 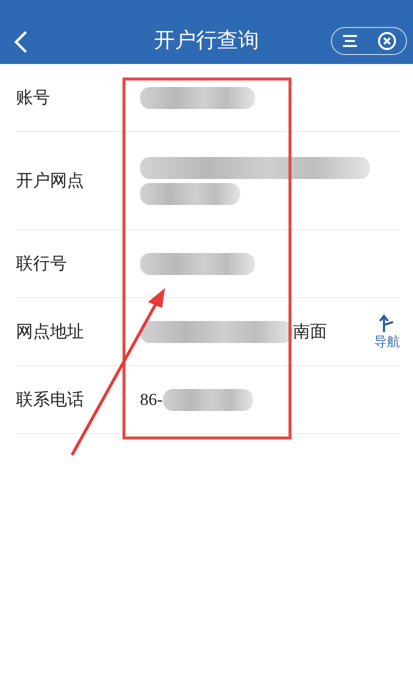 I want to click on field-value: 86-, so click(x=151, y=400).